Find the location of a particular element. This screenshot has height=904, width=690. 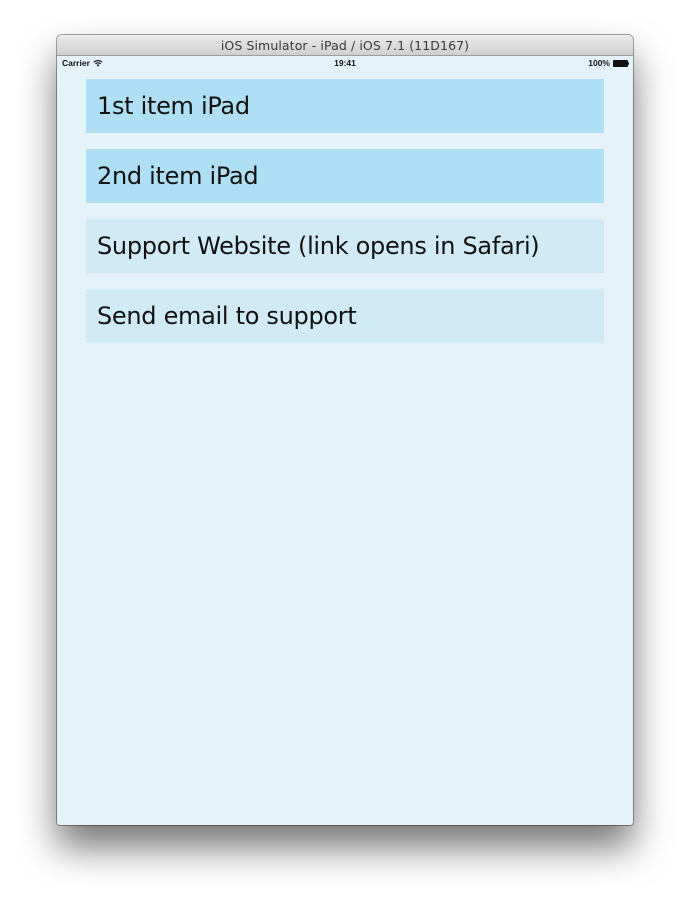

window-titlebar: iOS Simulator - iPad / iOS 7.1 (11D167) is located at coordinates (345, 45).